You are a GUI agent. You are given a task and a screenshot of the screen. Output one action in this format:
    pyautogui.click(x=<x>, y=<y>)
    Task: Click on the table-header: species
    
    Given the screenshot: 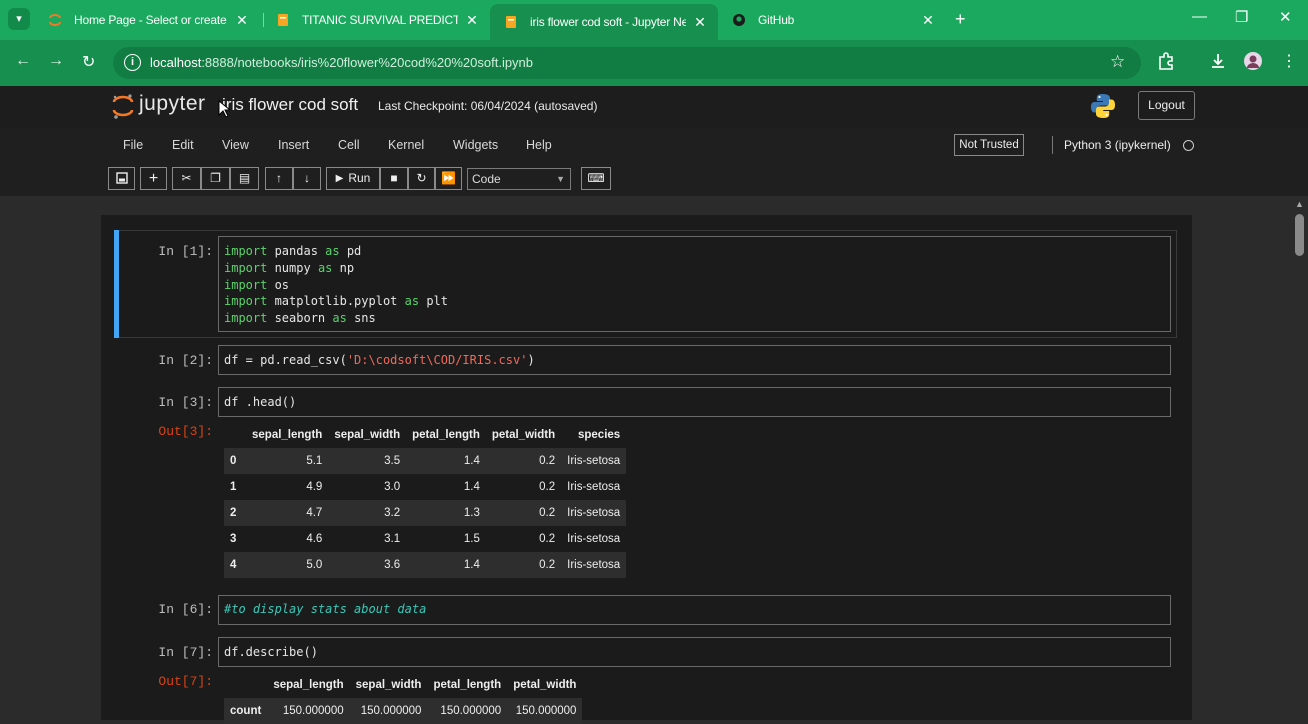 What is the action you would take?
    pyautogui.click(x=599, y=435)
    